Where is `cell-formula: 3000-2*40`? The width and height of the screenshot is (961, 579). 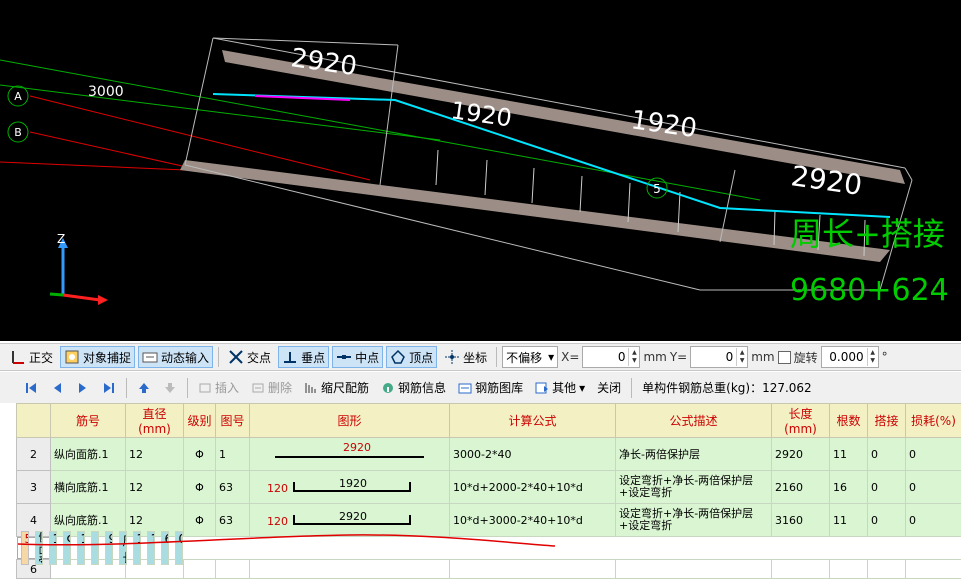 cell-formula: 3000-2*40 is located at coordinates (533, 454).